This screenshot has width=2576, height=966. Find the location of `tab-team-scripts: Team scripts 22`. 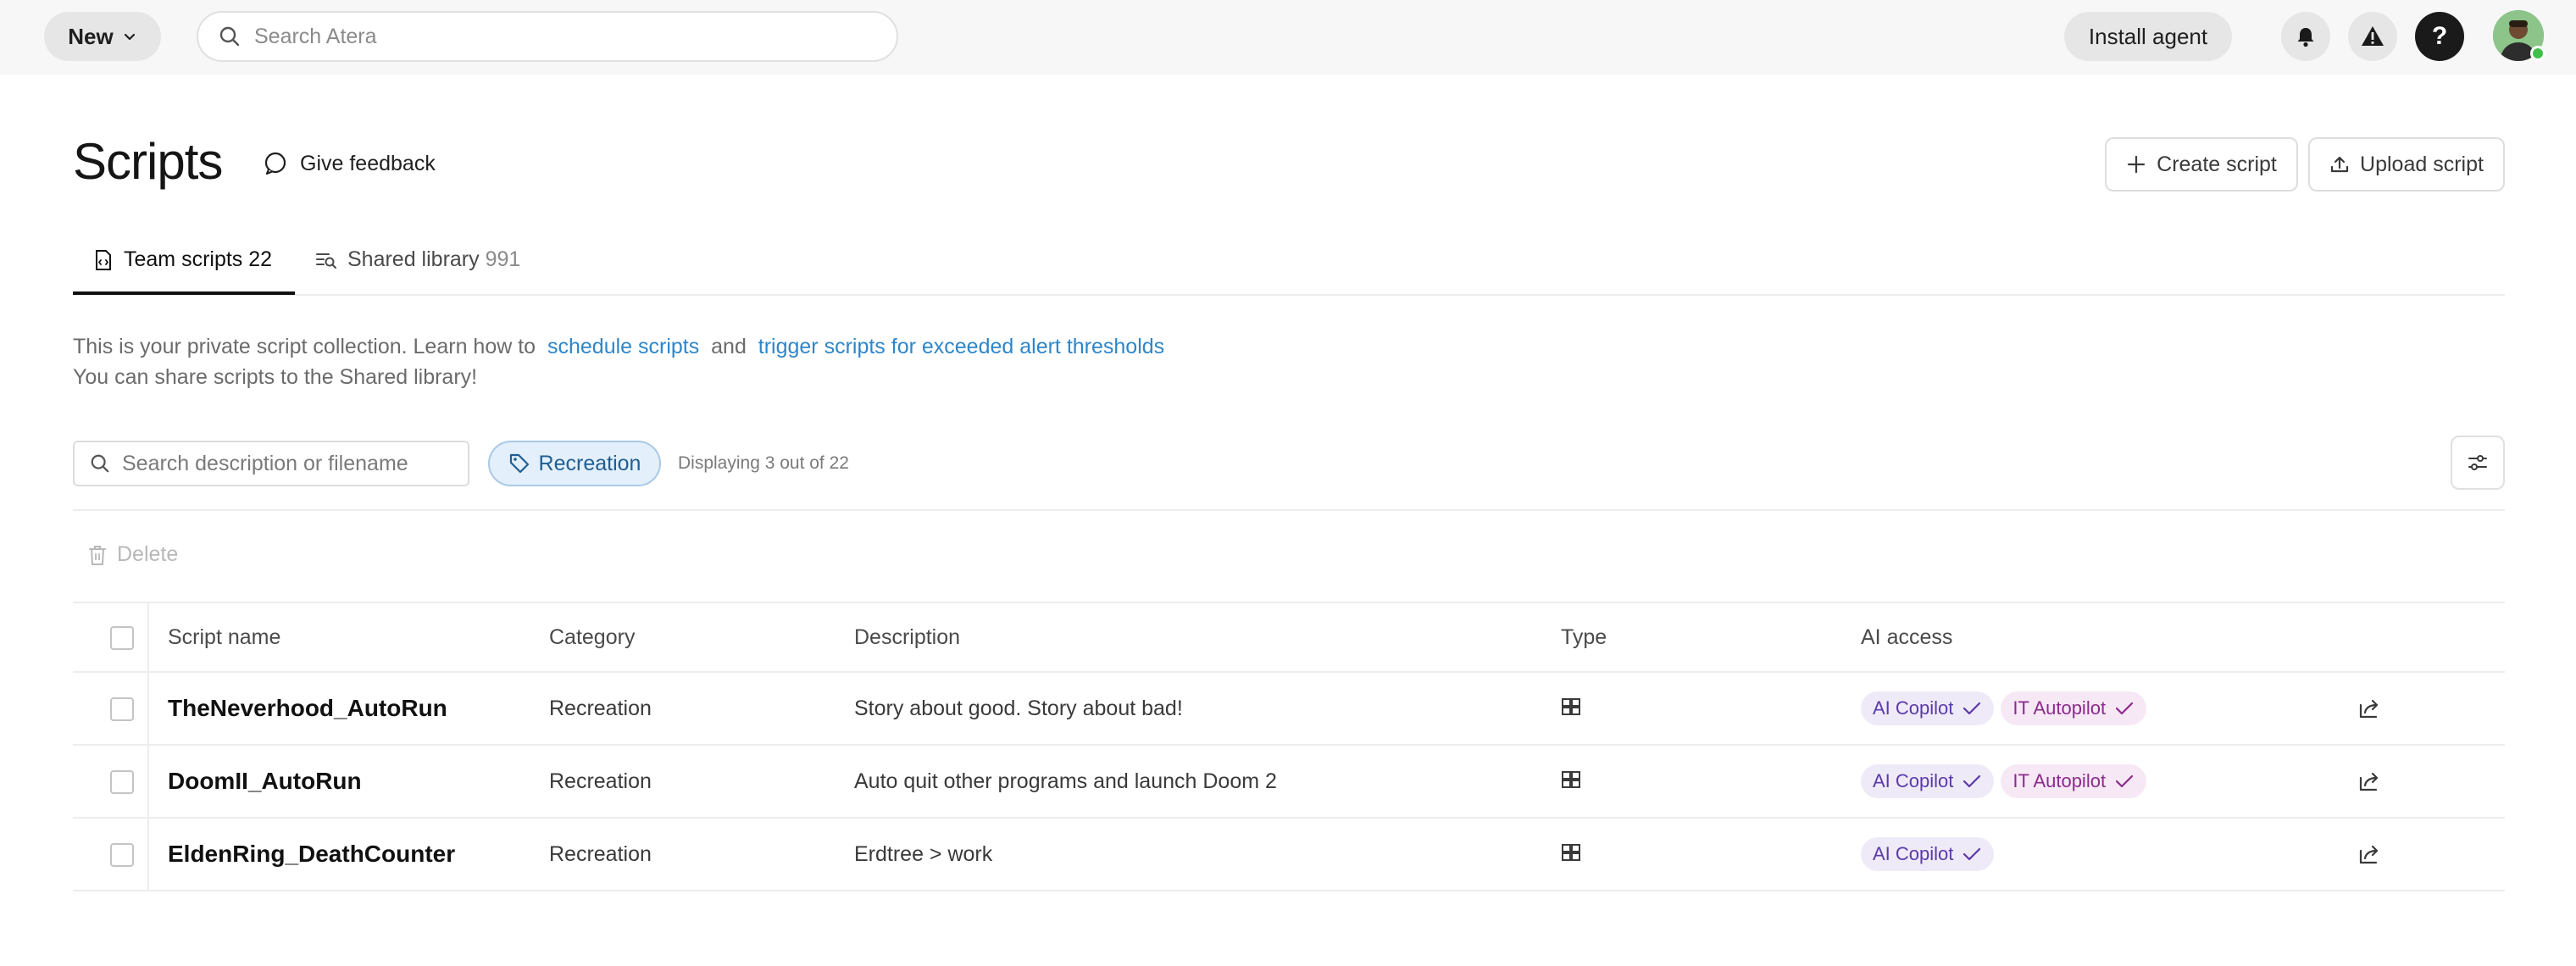

tab-team-scripts: Team scripts 22 is located at coordinates (182, 259).